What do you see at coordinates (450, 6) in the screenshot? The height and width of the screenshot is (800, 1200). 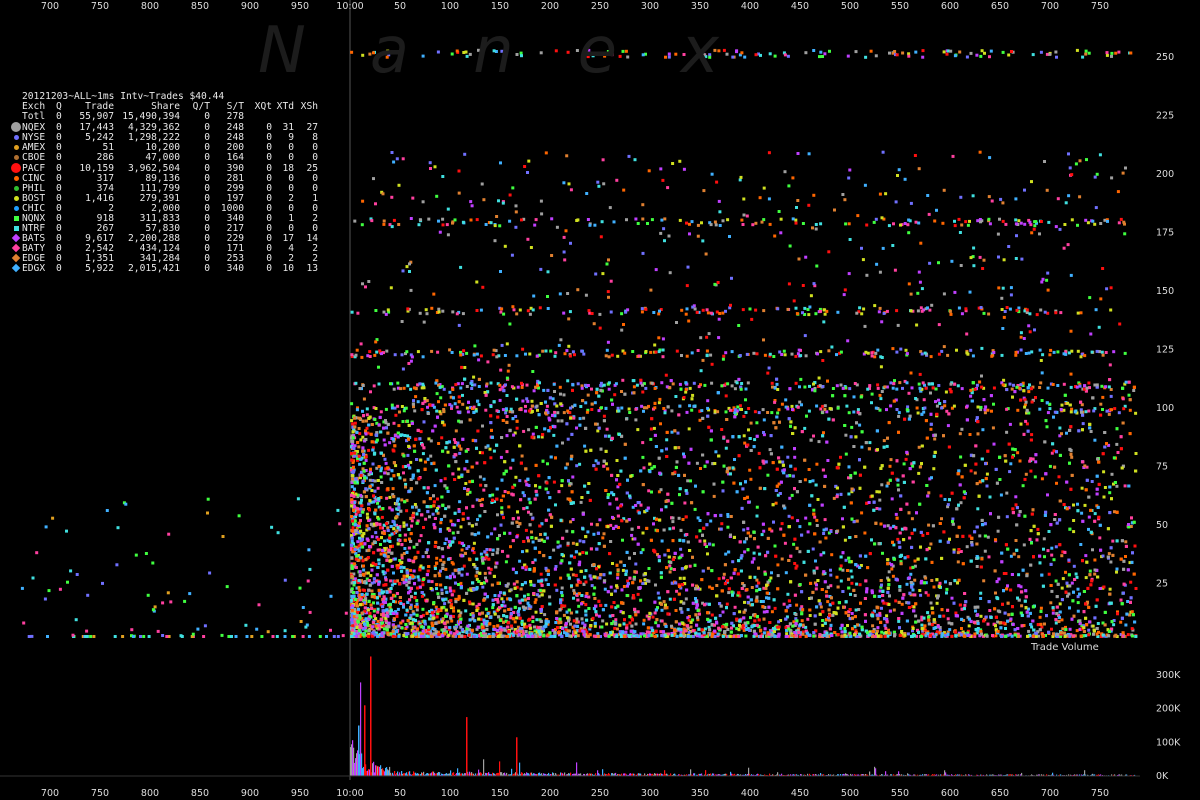 I see `x-tick-label-top: 100` at bounding box center [450, 6].